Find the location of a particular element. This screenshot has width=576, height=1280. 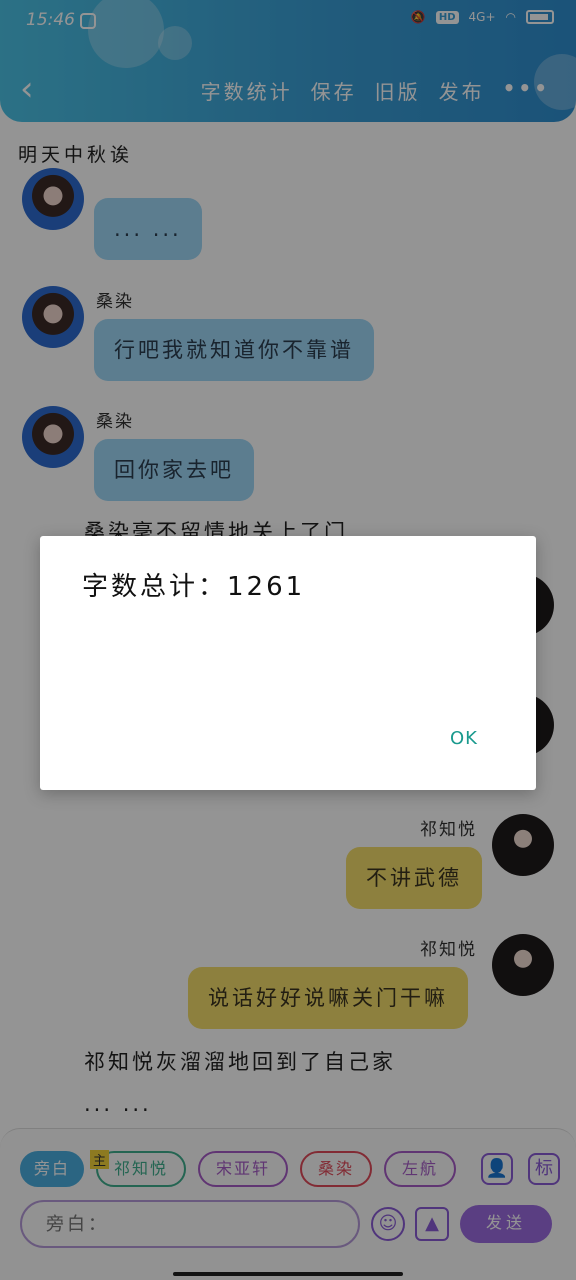

ok-button: OK is located at coordinates (464, 738).